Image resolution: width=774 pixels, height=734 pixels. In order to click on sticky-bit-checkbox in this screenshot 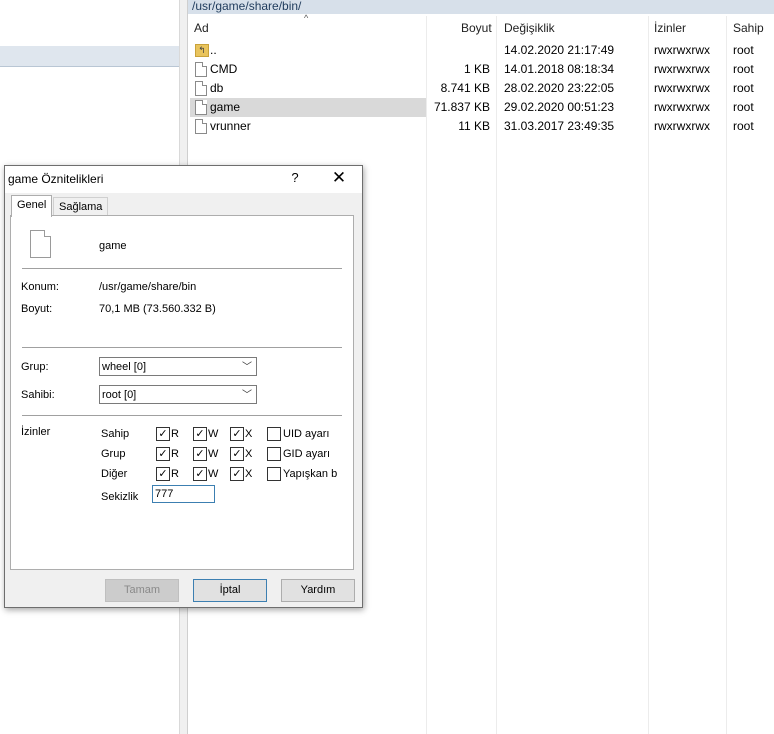, I will do `click(274, 474)`.